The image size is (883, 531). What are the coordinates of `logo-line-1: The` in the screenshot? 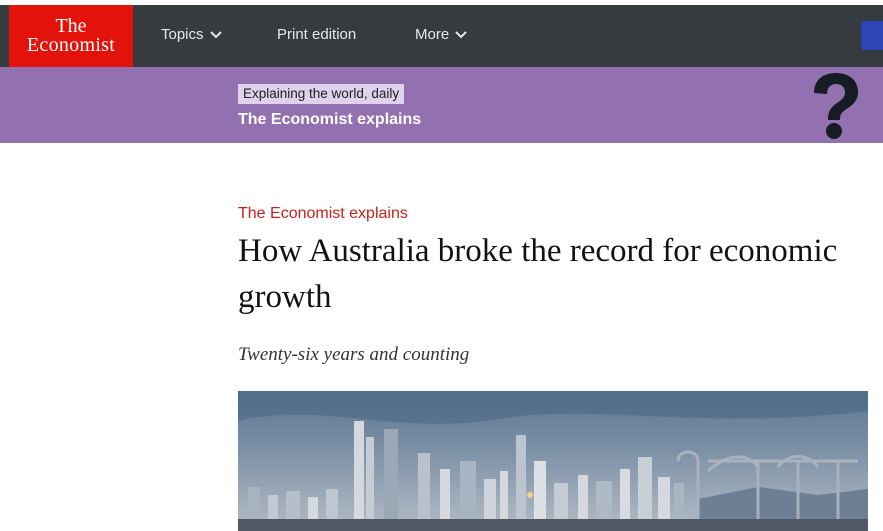 It's located at (71, 26).